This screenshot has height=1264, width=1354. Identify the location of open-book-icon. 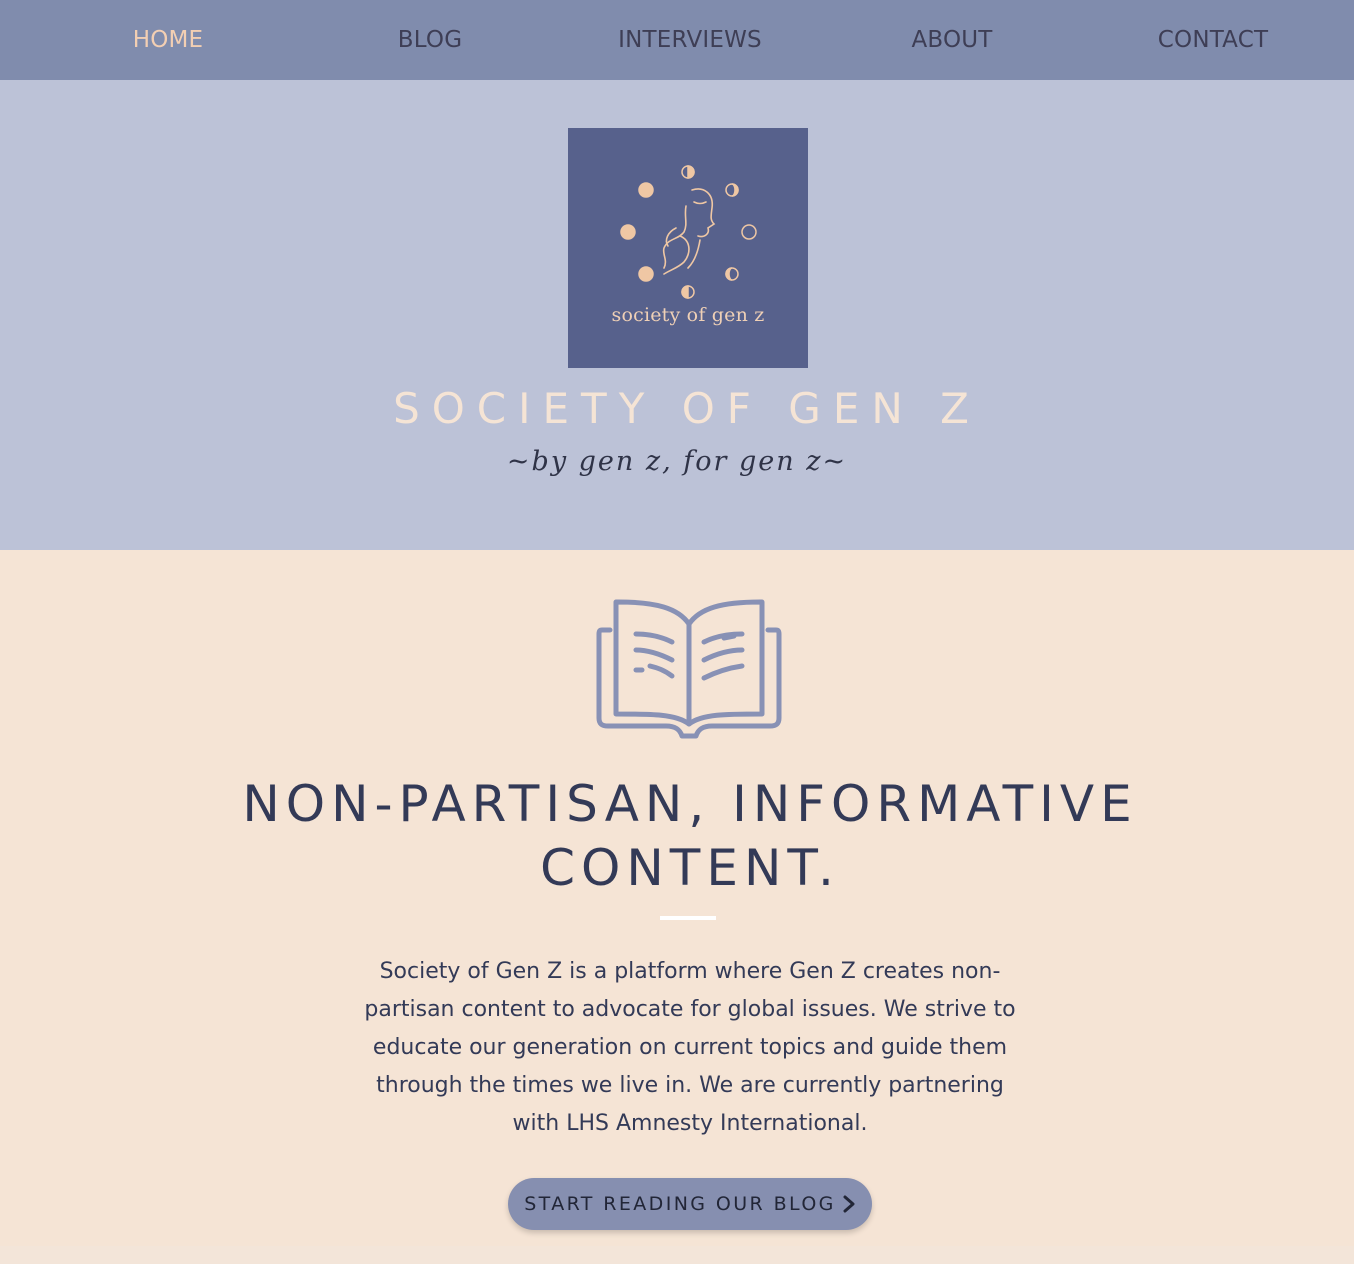
(689, 669).